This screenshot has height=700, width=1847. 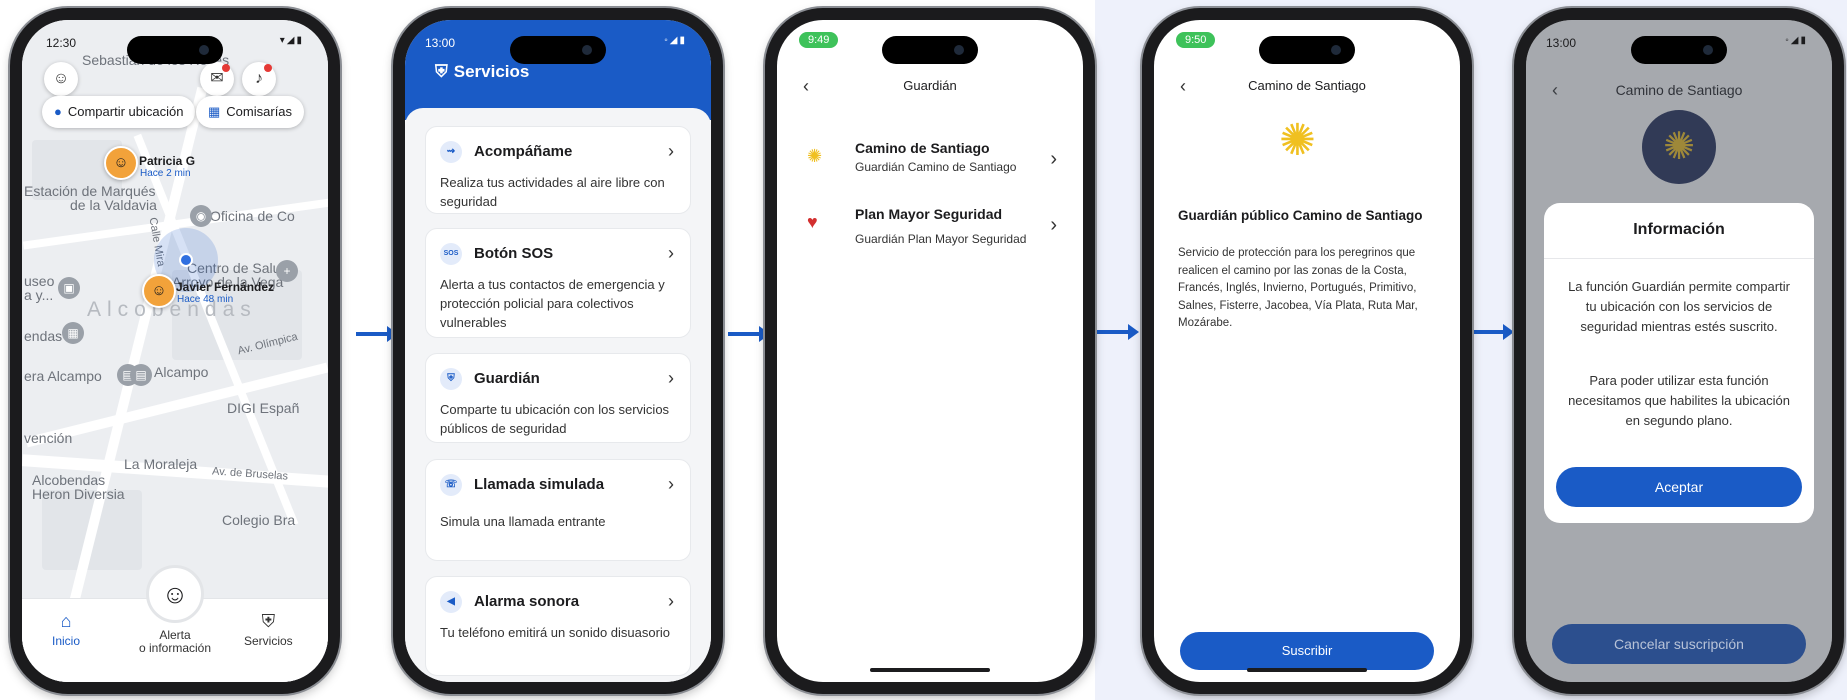 I want to click on chat-button: ✉, so click(x=217, y=79).